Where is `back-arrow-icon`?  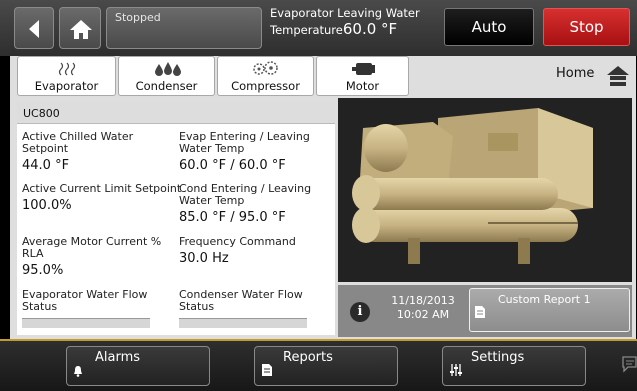
back-arrow-icon is located at coordinates (34, 29).